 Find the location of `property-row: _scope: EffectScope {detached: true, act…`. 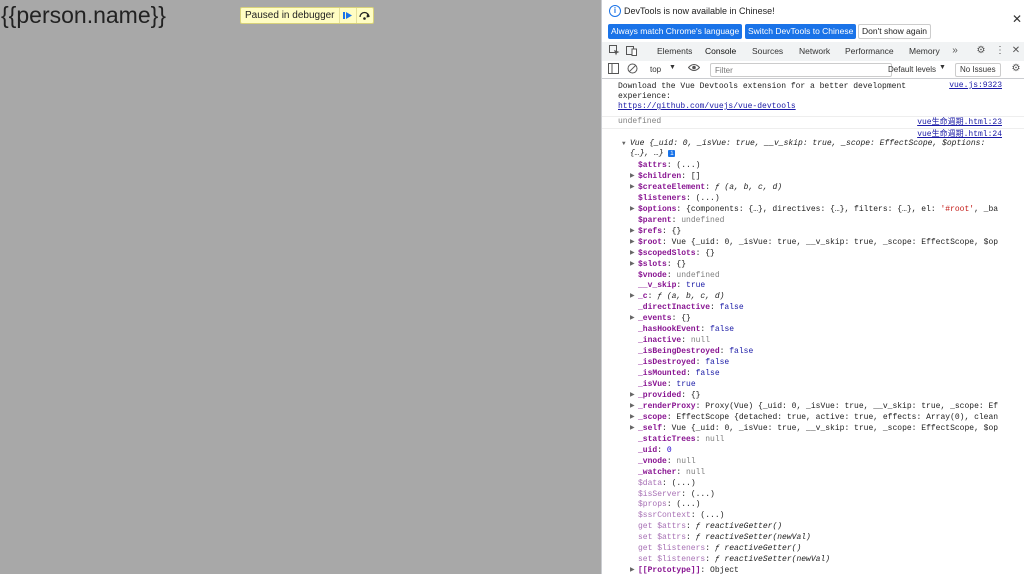

property-row: _scope: EffectScope {detached: true, act… is located at coordinates (818, 417).